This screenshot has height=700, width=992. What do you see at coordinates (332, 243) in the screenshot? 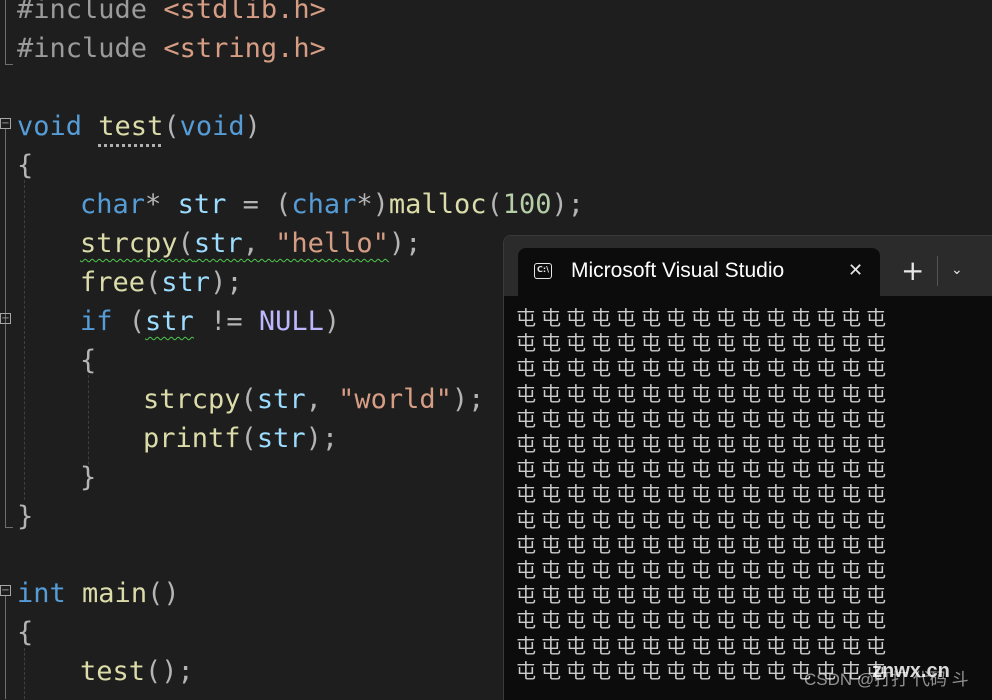
I see `string-literal: "hello"` at bounding box center [332, 243].